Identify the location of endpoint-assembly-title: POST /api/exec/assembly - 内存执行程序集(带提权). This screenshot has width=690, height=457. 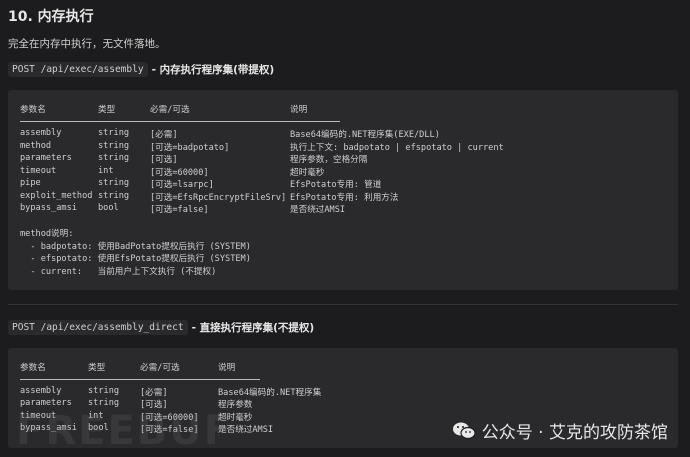
(141, 69).